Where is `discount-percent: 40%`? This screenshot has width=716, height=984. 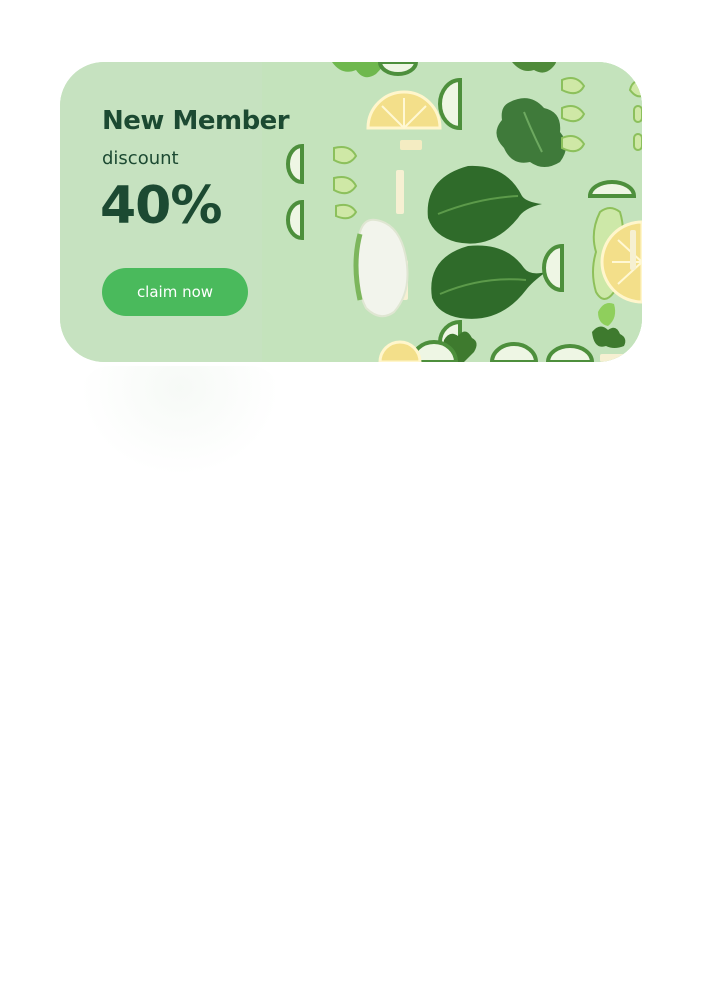 discount-percent: 40% is located at coordinates (161, 206).